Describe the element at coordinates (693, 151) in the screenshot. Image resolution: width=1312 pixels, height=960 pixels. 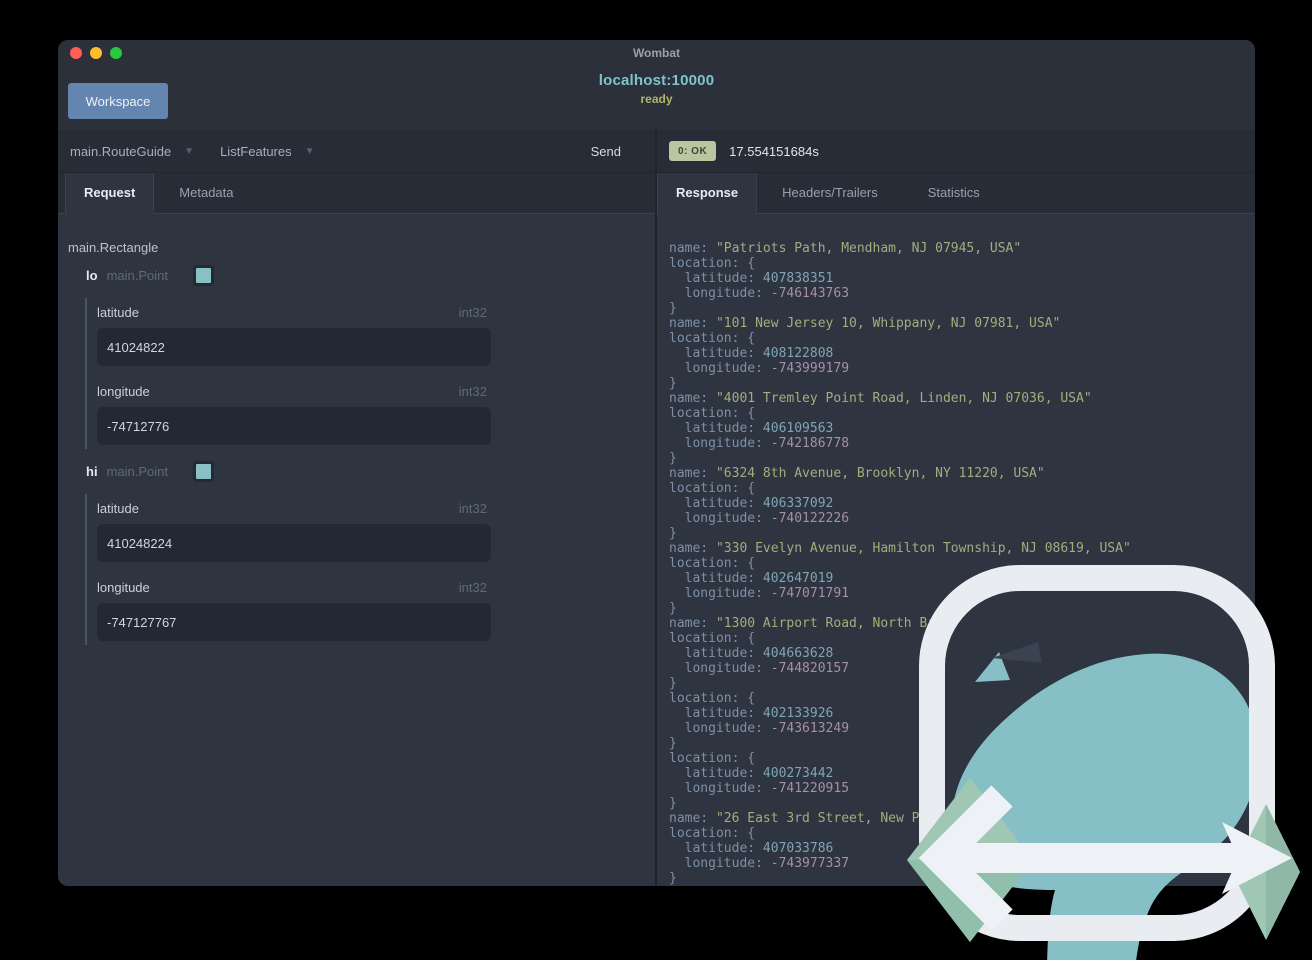
I see `status-badge: 0: OK` at that location.